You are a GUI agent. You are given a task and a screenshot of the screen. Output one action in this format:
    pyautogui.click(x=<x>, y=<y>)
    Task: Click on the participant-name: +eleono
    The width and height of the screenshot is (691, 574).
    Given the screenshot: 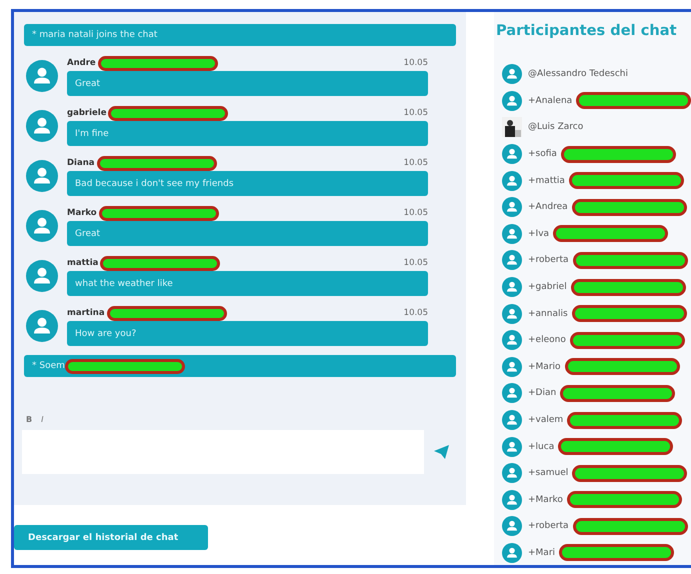 What is the action you would take?
    pyautogui.click(x=547, y=340)
    